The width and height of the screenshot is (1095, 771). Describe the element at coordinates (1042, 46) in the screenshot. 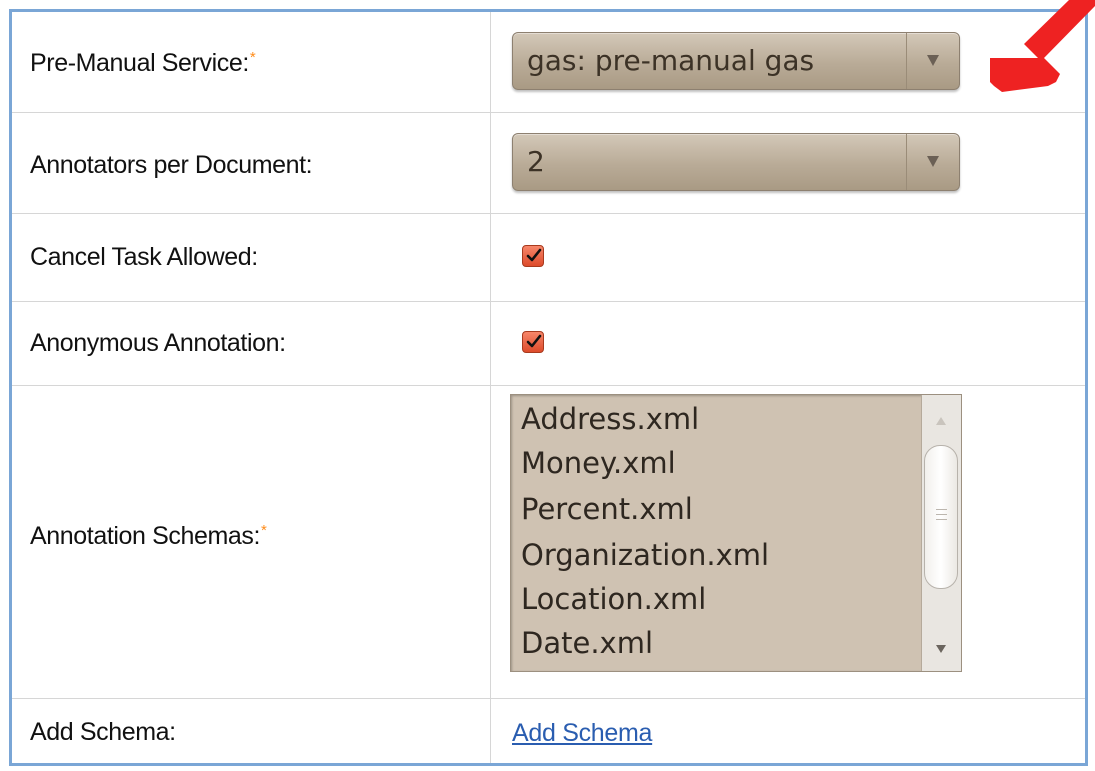

I see `red-pointer-arrow-icon` at that location.